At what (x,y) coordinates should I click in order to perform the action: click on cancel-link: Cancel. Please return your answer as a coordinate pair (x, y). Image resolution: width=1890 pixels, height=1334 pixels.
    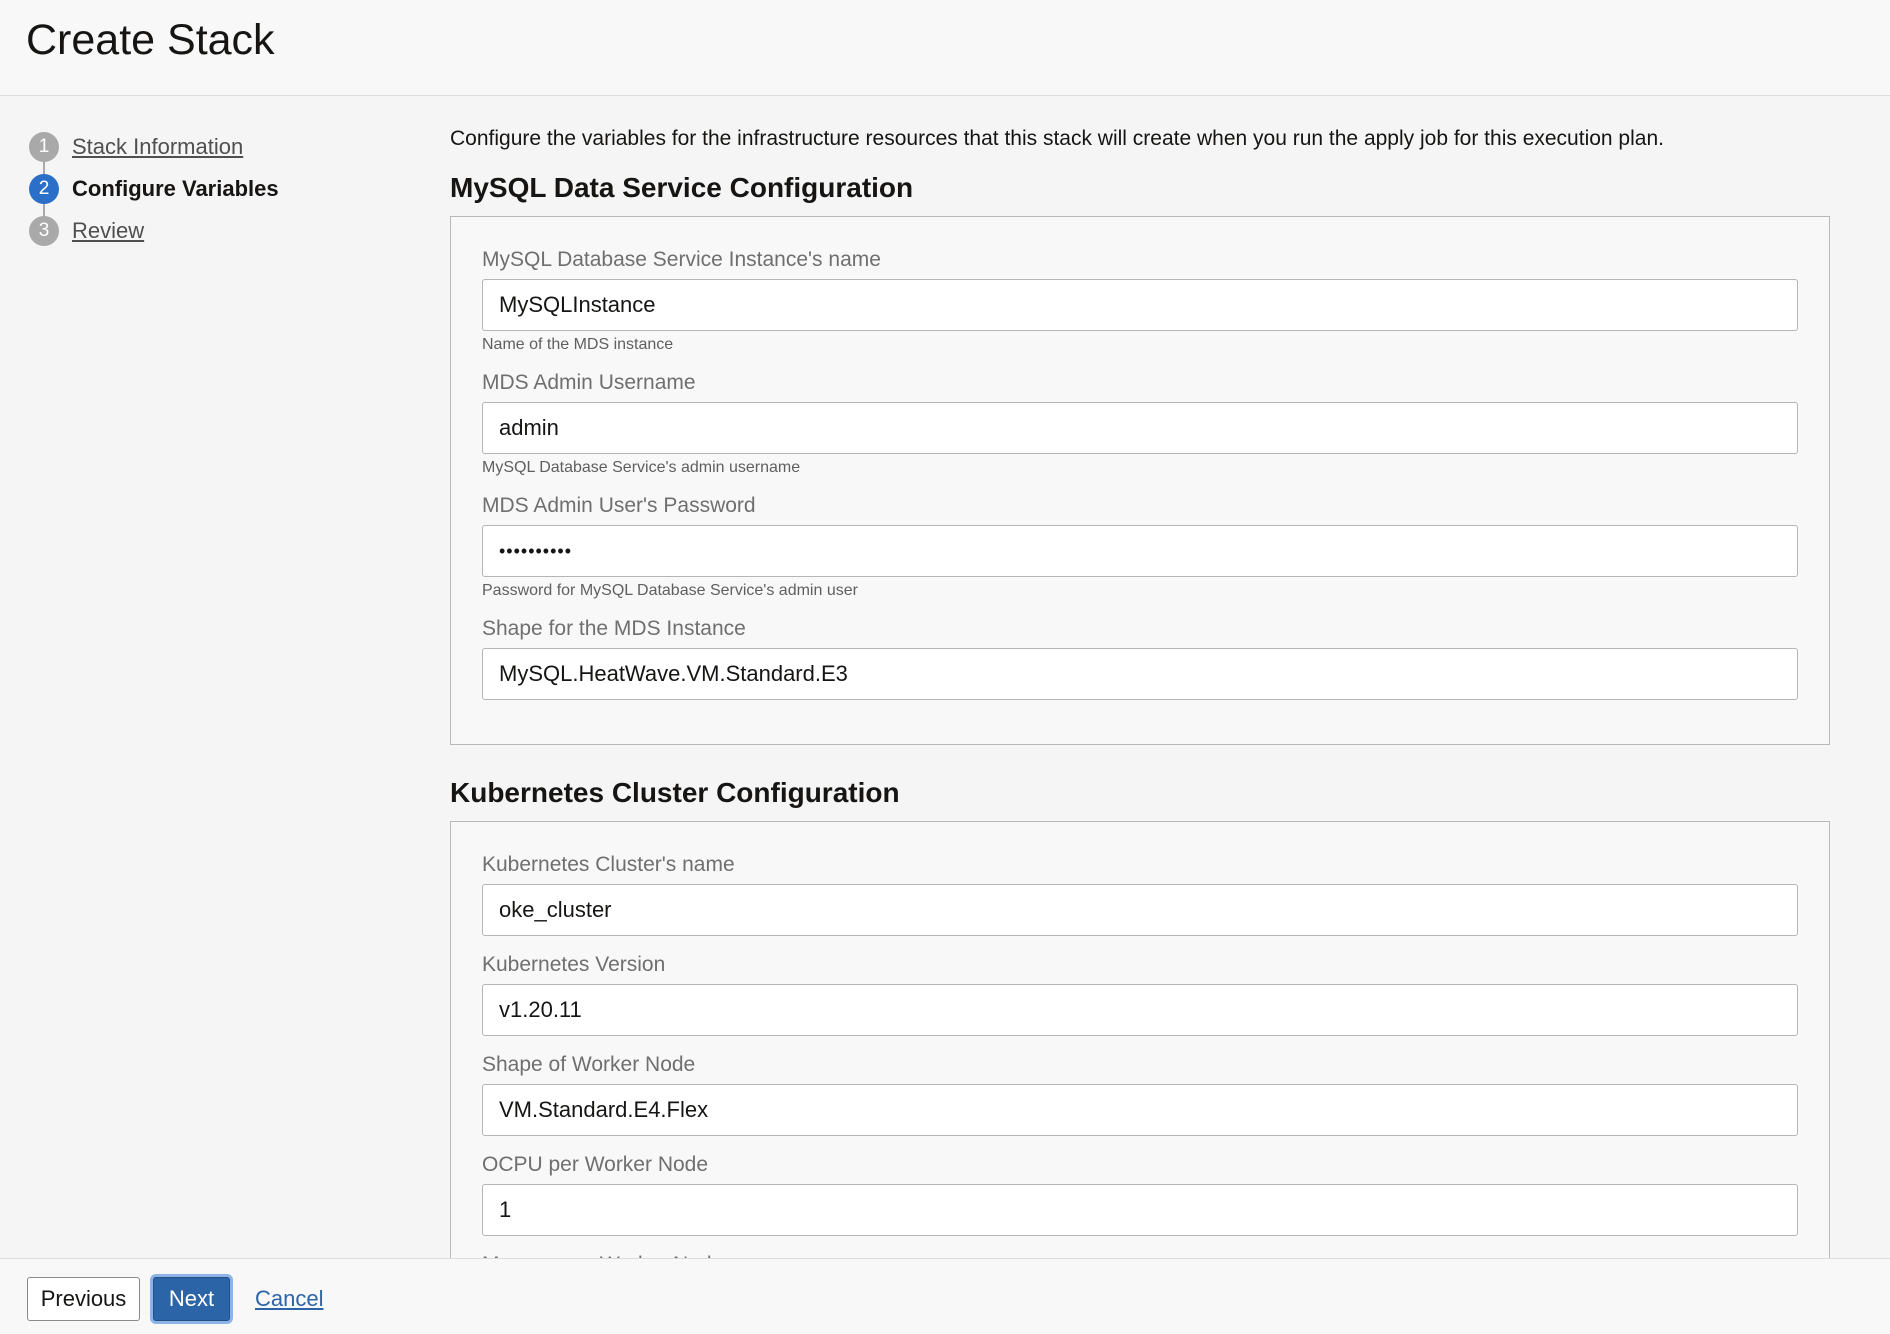
    Looking at the image, I should click on (289, 1299).